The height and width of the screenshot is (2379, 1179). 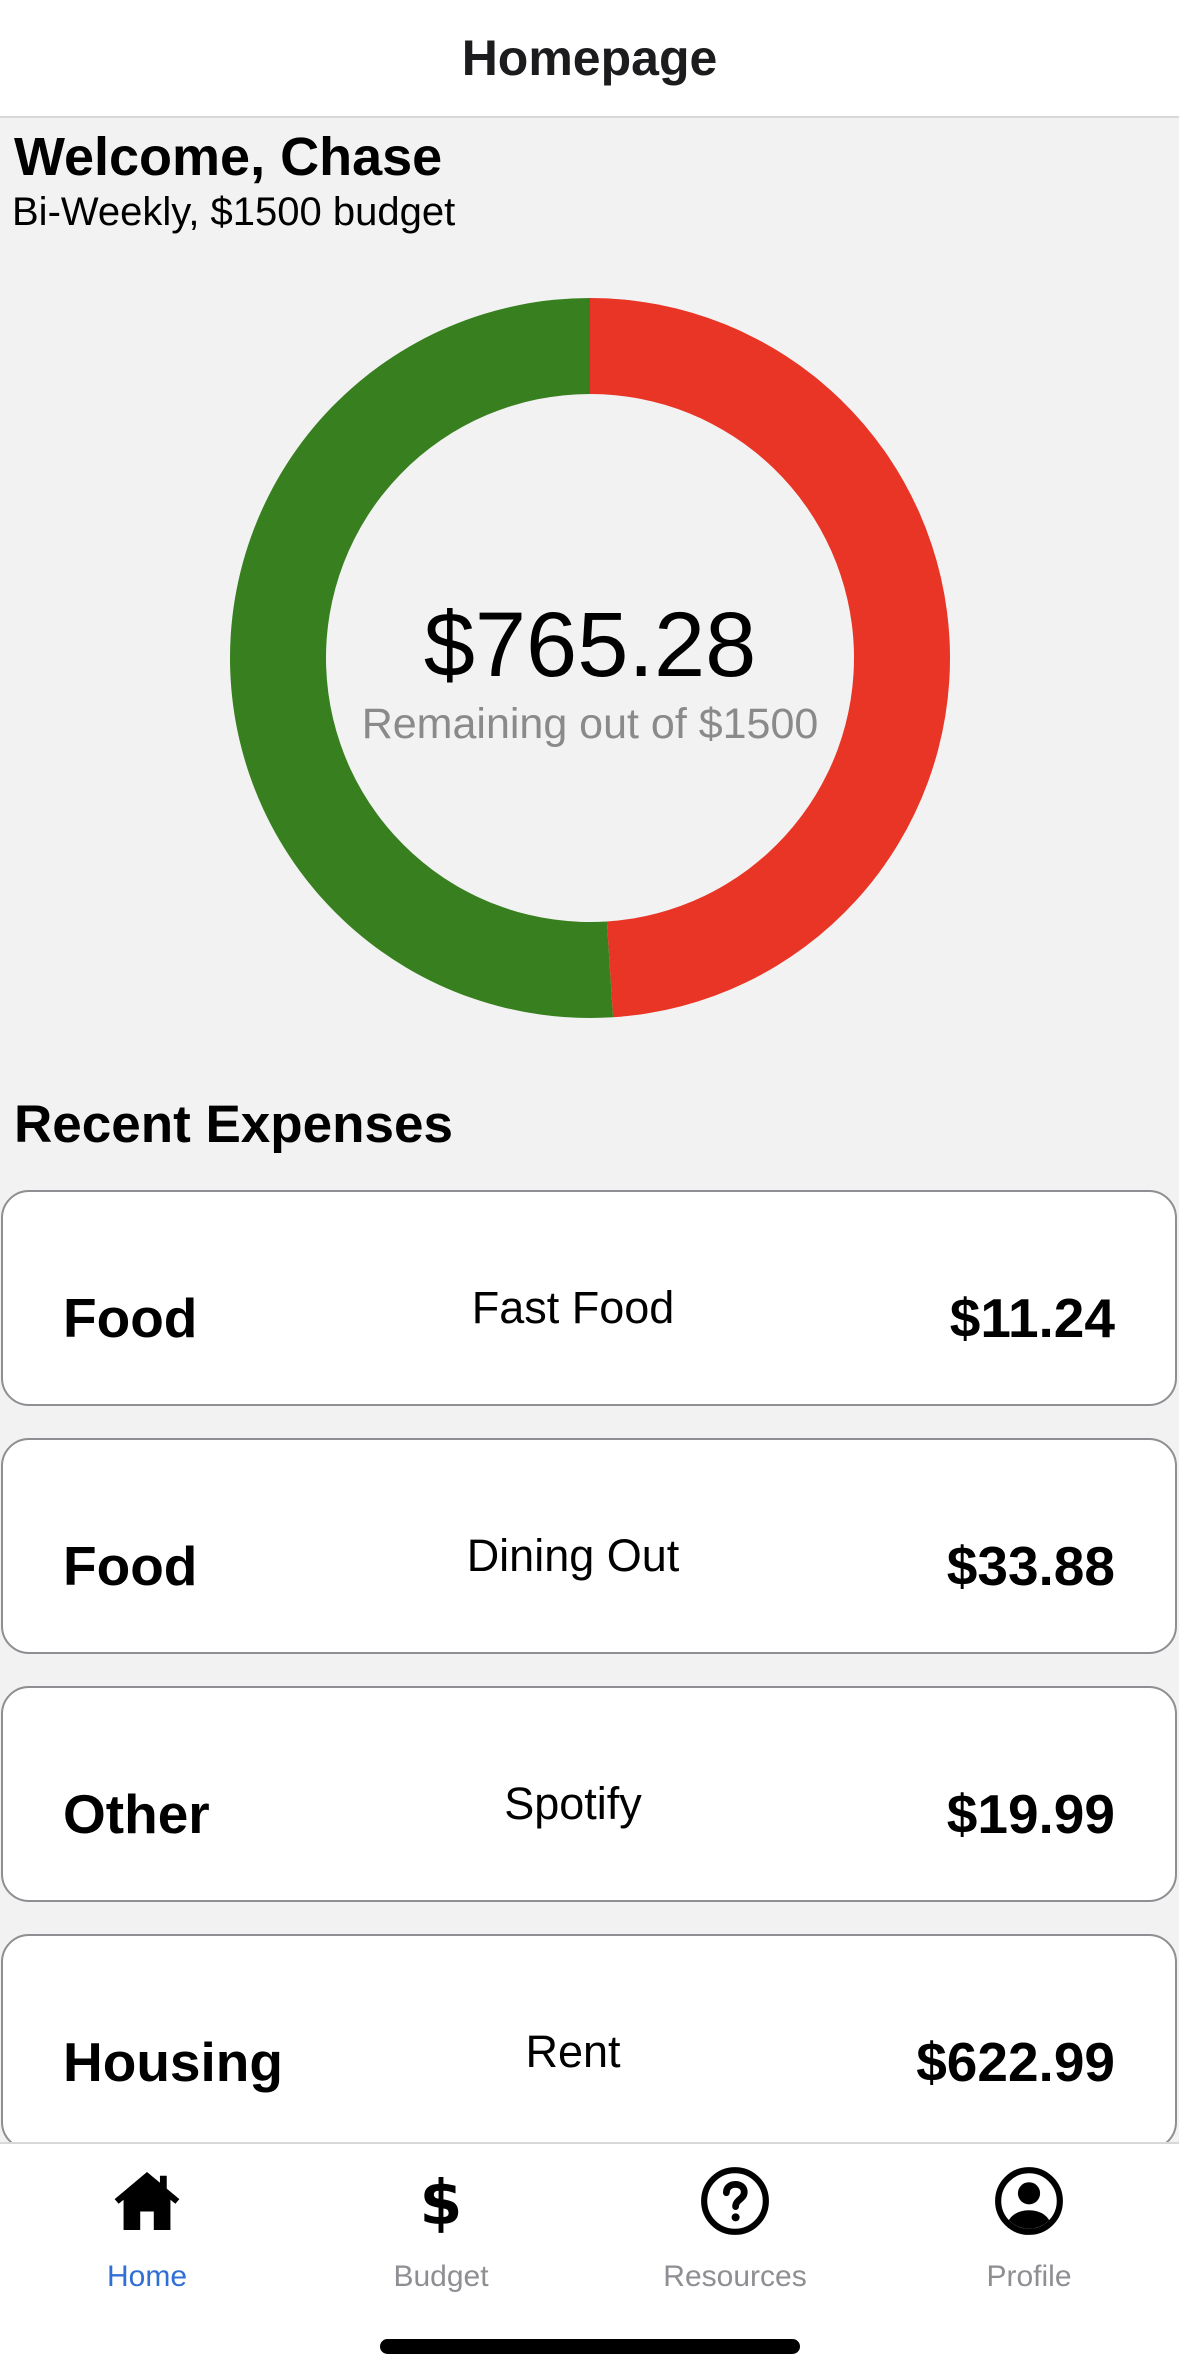 What do you see at coordinates (573, 2051) in the screenshot?
I see `expense-description: Rent` at bounding box center [573, 2051].